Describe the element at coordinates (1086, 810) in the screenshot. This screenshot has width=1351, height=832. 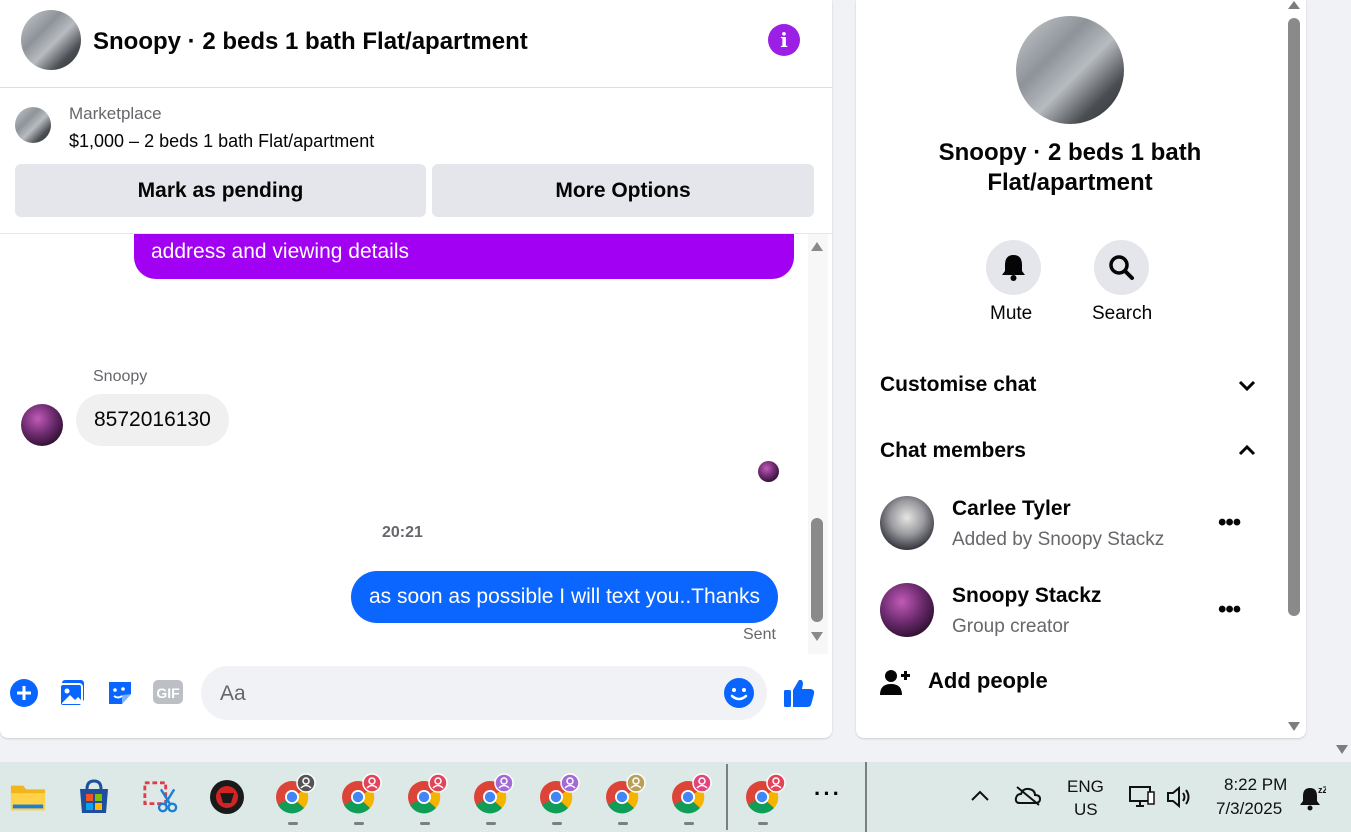
I see `region-indicator: US` at that location.